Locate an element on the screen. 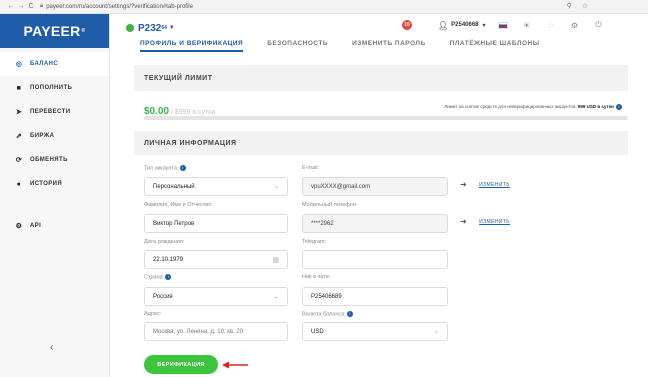 The width and height of the screenshot is (648, 377). sidebar-item-swap: ⟳ ОБМЕНЯТЬ is located at coordinates (54, 160).